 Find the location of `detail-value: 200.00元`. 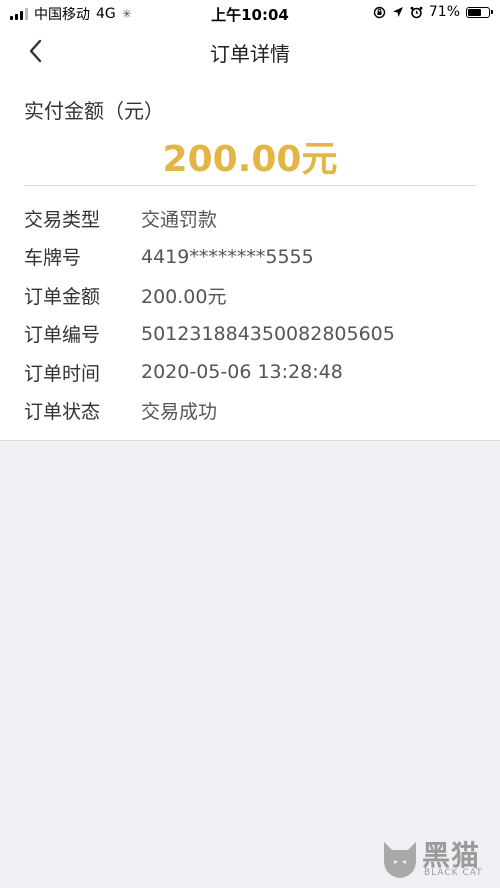

detail-value: 200.00元 is located at coordinates (184, 296).